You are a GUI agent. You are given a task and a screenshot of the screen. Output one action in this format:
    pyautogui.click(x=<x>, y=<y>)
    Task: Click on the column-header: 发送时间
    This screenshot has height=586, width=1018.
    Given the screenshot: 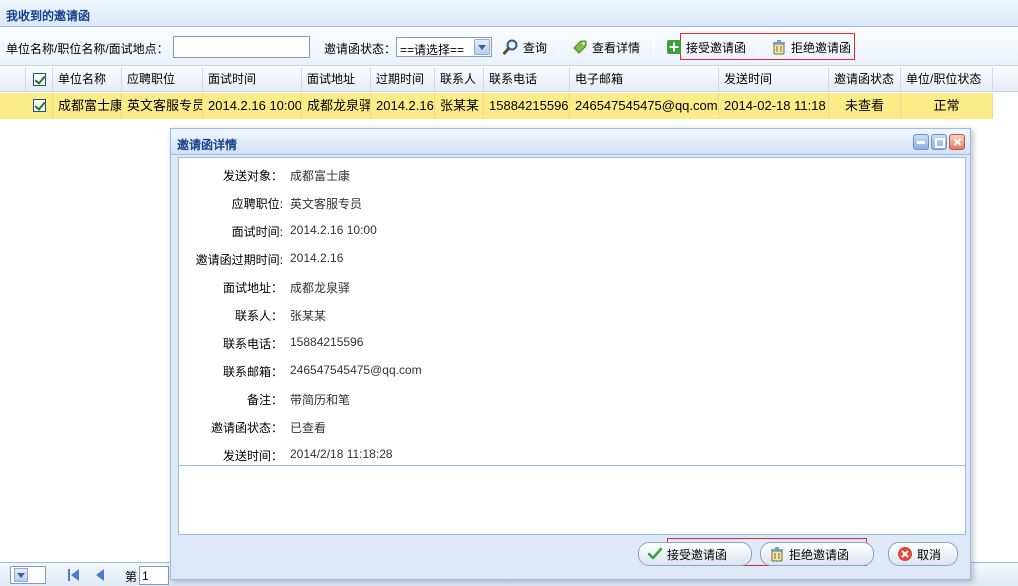 What is the action you would take?
    pyautogui.click(x=774, y=79)
    